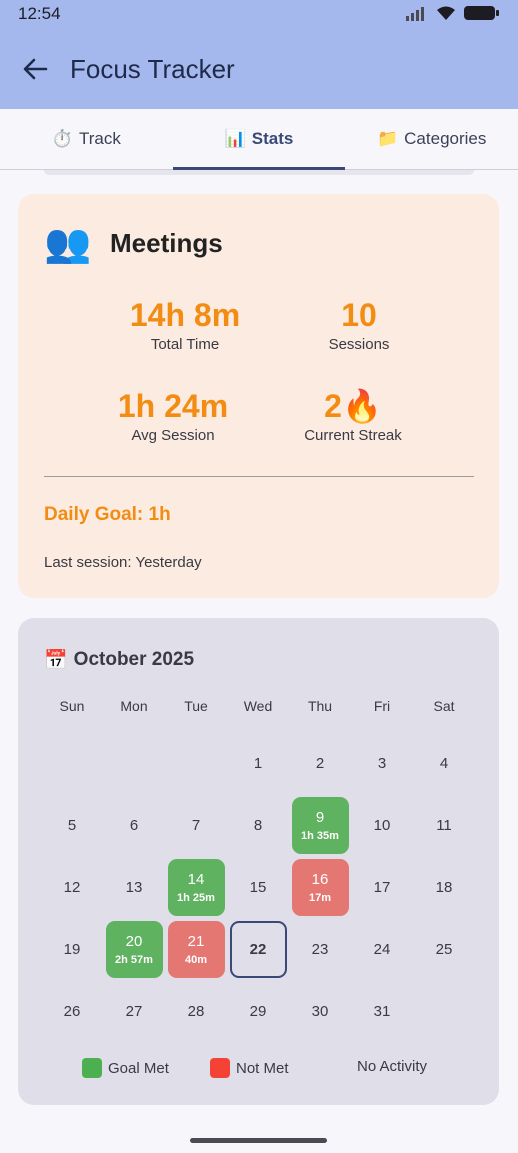 The height and width of the screenshot is (1153, 518). I want to click on calendar-day-21: 21 40m, so click(196, 949).